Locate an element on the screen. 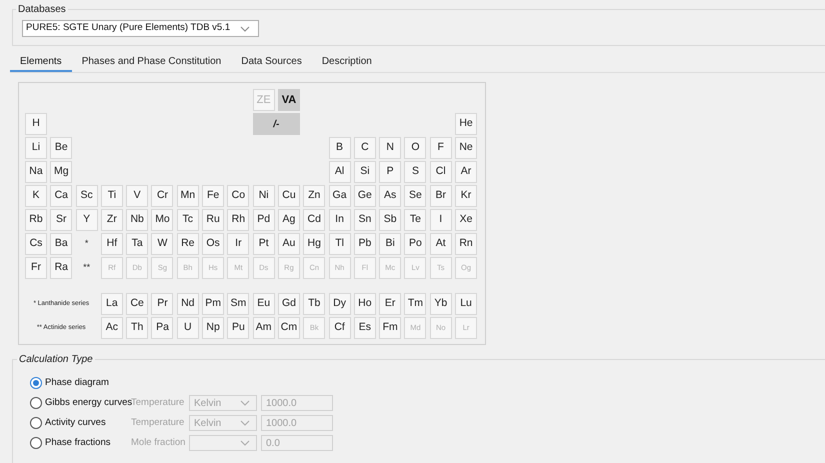  element-button: Dy is located at coordinates (339, 304).